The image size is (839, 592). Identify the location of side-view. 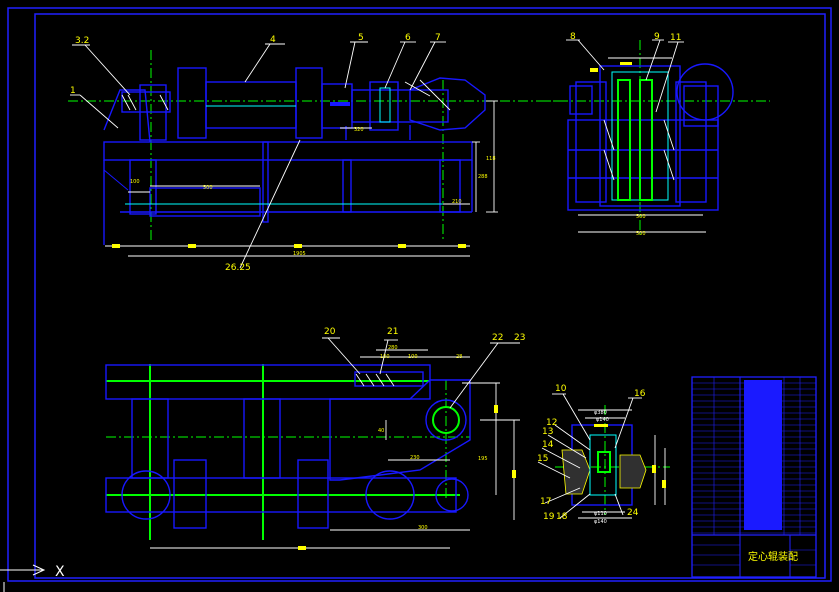
(655, 137).